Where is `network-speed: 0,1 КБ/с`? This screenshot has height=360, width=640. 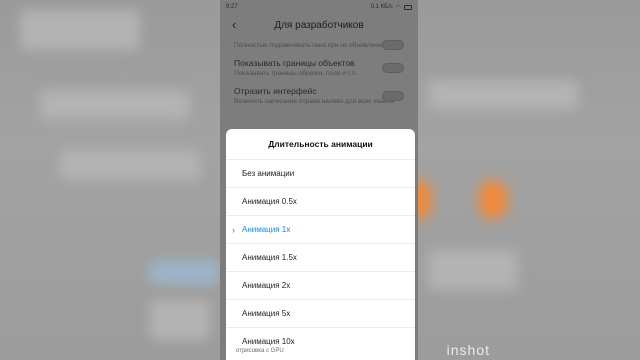
network-speed: 0,1 КБ/с is located at coordinates (381, 7).